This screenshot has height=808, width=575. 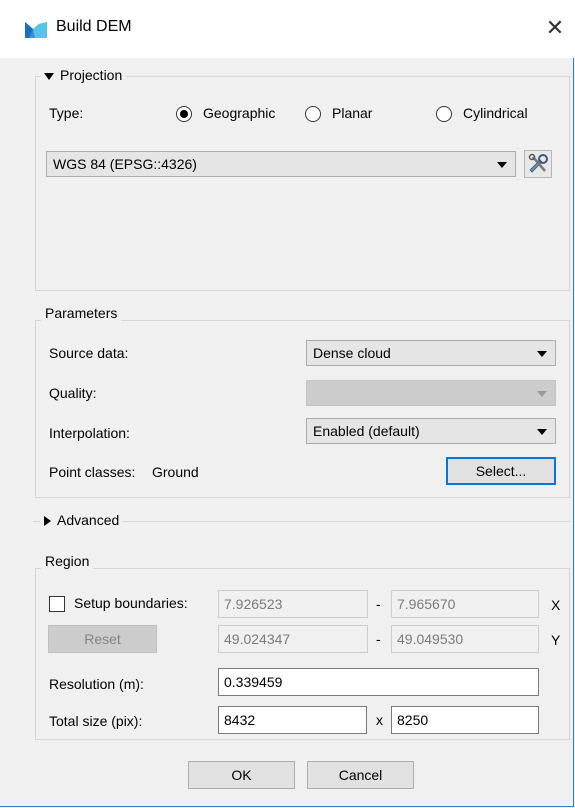 I want to click on reset-button: Reset, so click(x=102, y=639).